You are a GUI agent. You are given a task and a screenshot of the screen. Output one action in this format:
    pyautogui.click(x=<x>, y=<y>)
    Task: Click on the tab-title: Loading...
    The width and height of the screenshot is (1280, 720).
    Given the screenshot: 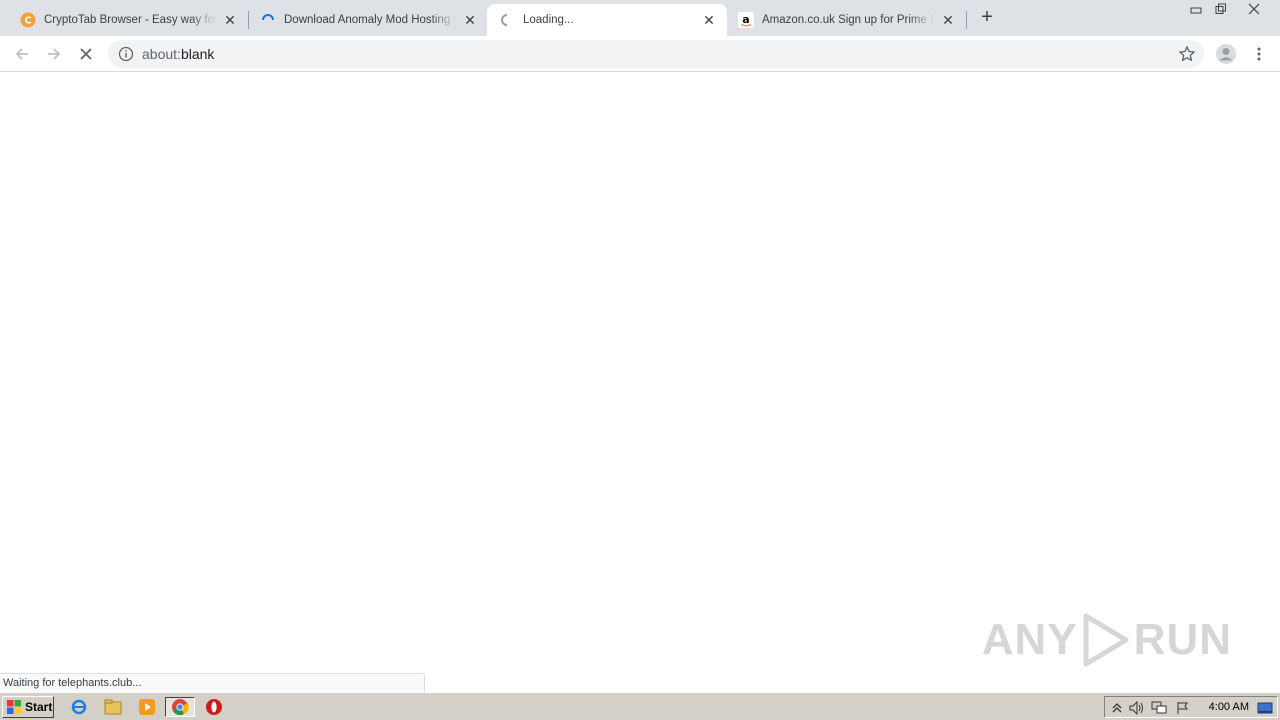 What is the action you would take?
    pyautogui.click(x=548, y=20)
    